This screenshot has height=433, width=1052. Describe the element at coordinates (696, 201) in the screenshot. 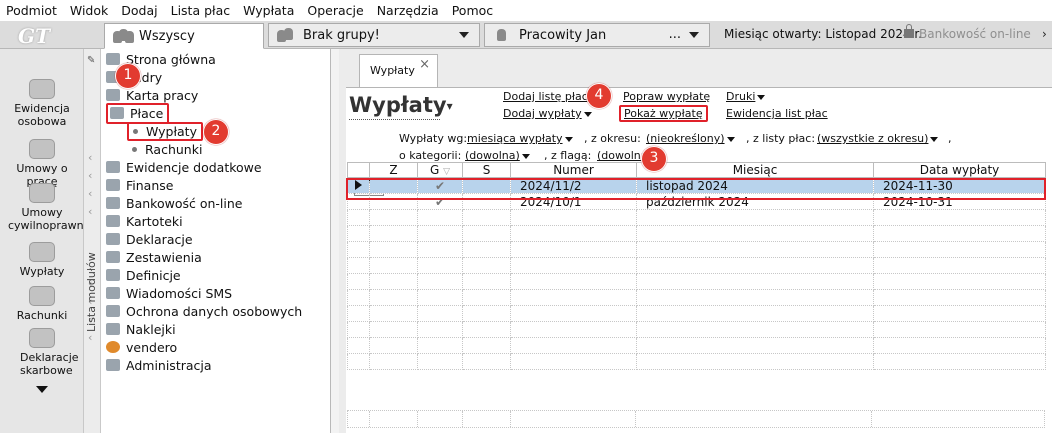

I see `table-row: ✔ 2024/10/1 październik 2024 2024-10-31` at that location.